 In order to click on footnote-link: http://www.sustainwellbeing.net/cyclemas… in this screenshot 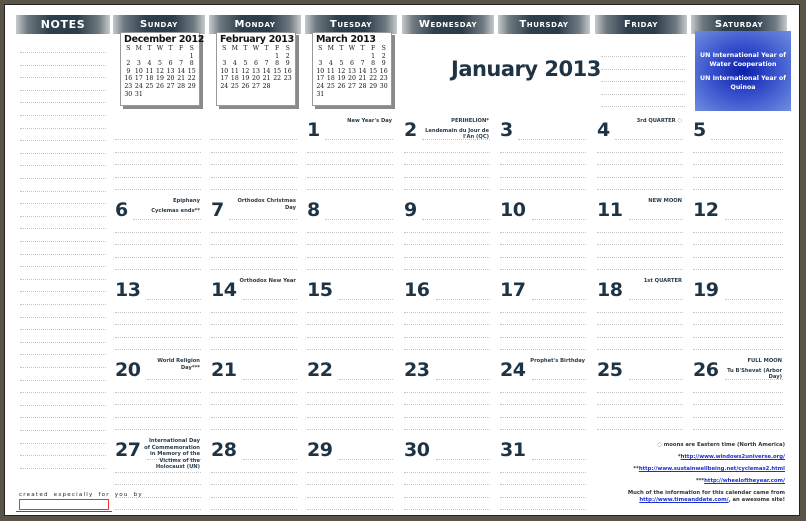, I will do `click(712, 469)`.